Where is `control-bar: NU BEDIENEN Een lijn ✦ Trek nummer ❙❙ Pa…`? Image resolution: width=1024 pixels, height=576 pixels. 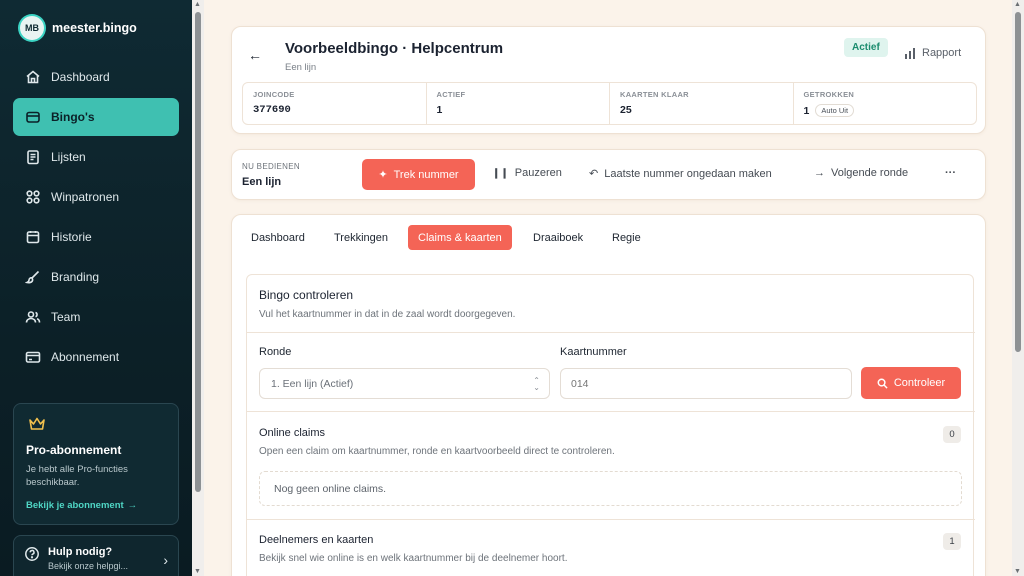
control-bar: NU BEDIENEN Een lijn ✦ Trek nummer ❙❙ Pa… is located at coordinates (608, 174).